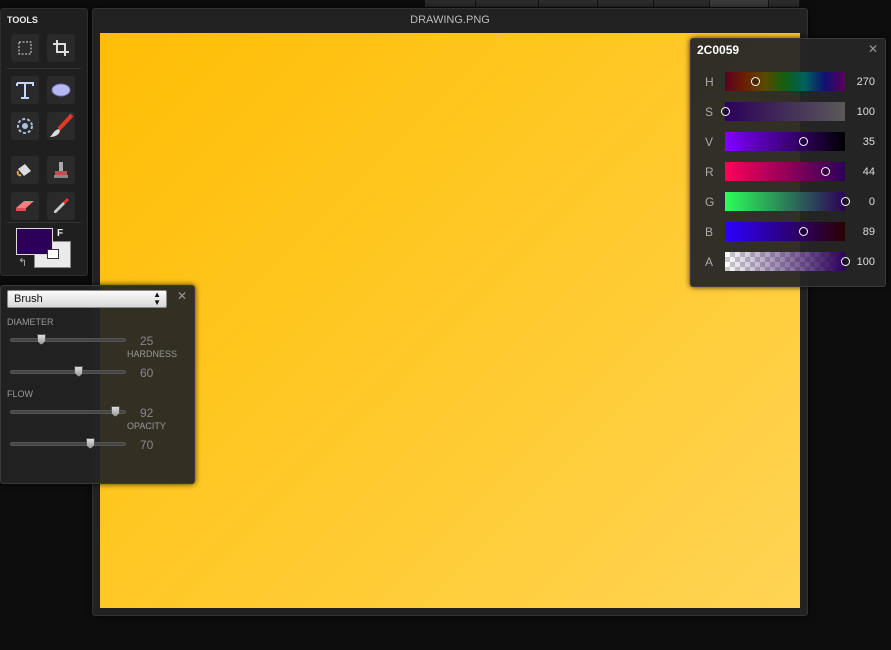 Image resolution: width=891 pixels, height=650 pixels. I want to click on flow-label: FLOW, so click(20, 394).